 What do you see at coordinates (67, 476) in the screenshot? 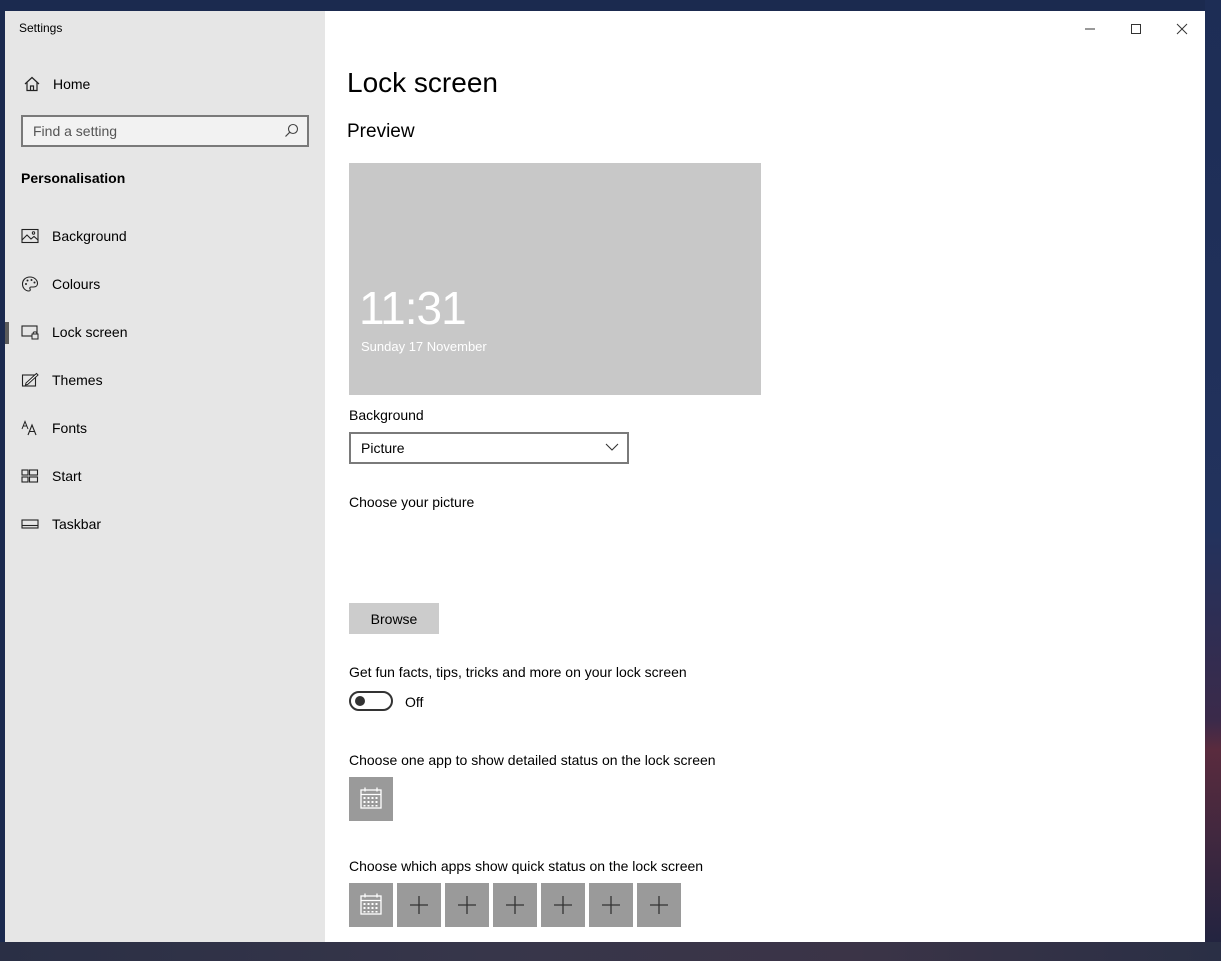
I see `sidebar-item-label: Start` at bounding box center [67, 476].